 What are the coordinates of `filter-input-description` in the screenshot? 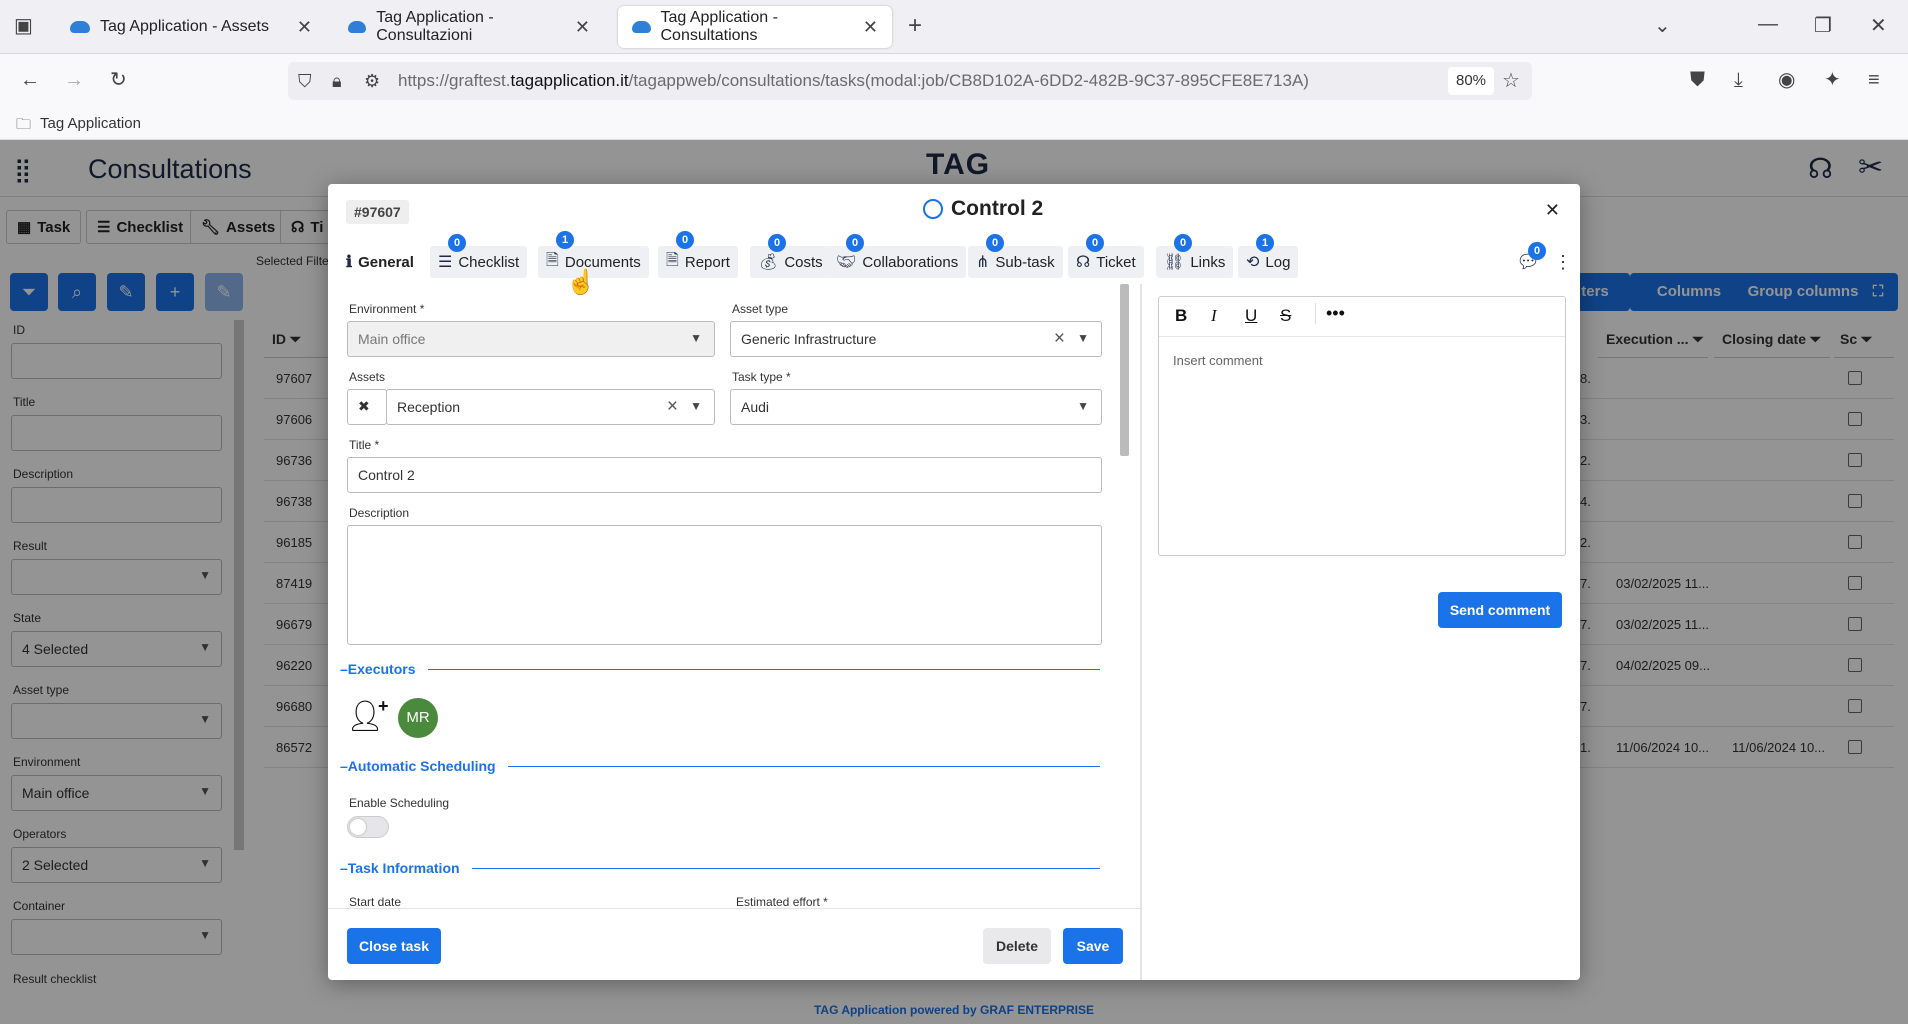 It's located at (116, 505).